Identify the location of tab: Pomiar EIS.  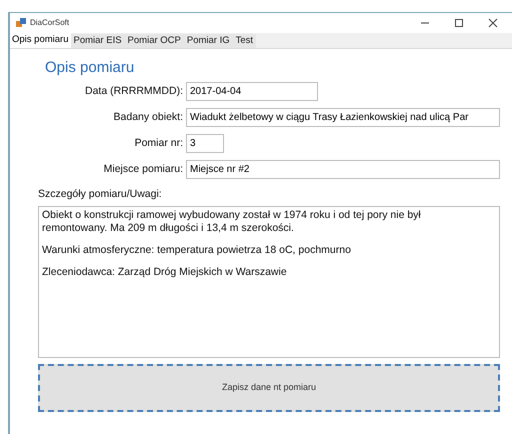
(97, 41).